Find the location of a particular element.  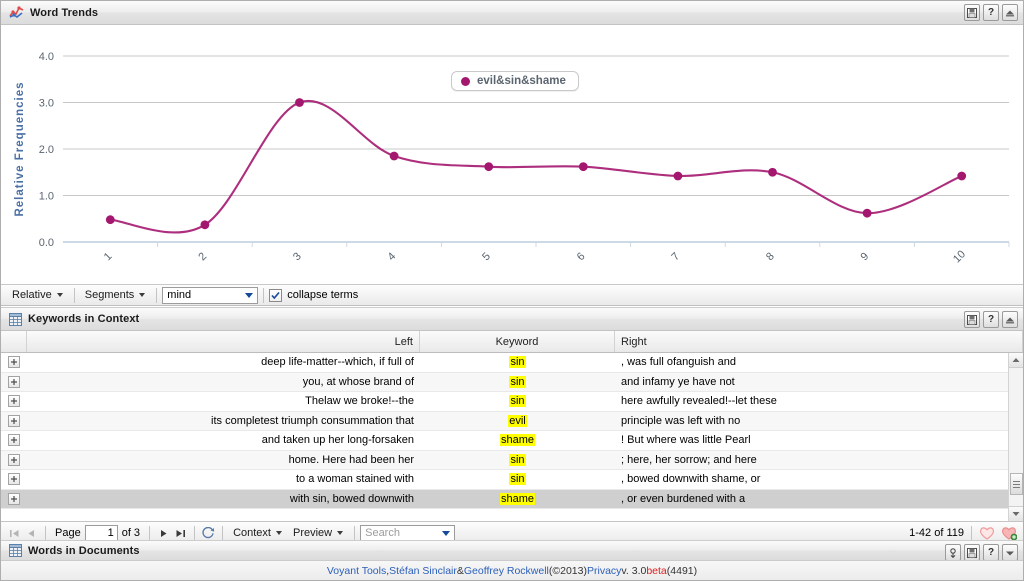

kwic-vertical-scrollbar is located at coordinates (1015, 437).